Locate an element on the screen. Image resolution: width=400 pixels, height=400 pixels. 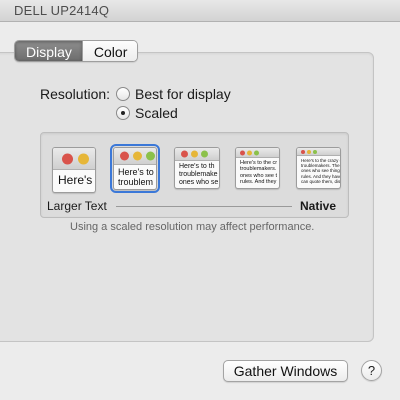
scaled-option-largest: Here's is located at coordinates (74, 170).